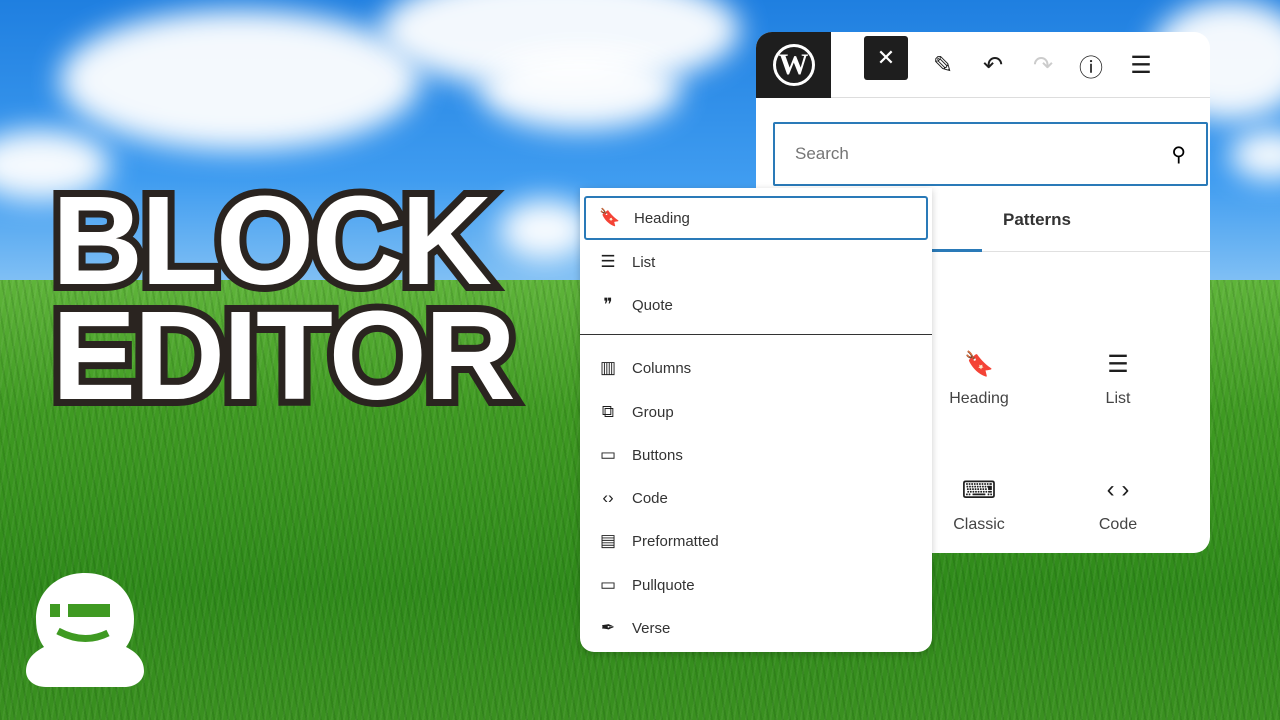  Describe the element at coordinates (608, 584) in the screenshot. I see `pullquote-icon: ▭` at that location.